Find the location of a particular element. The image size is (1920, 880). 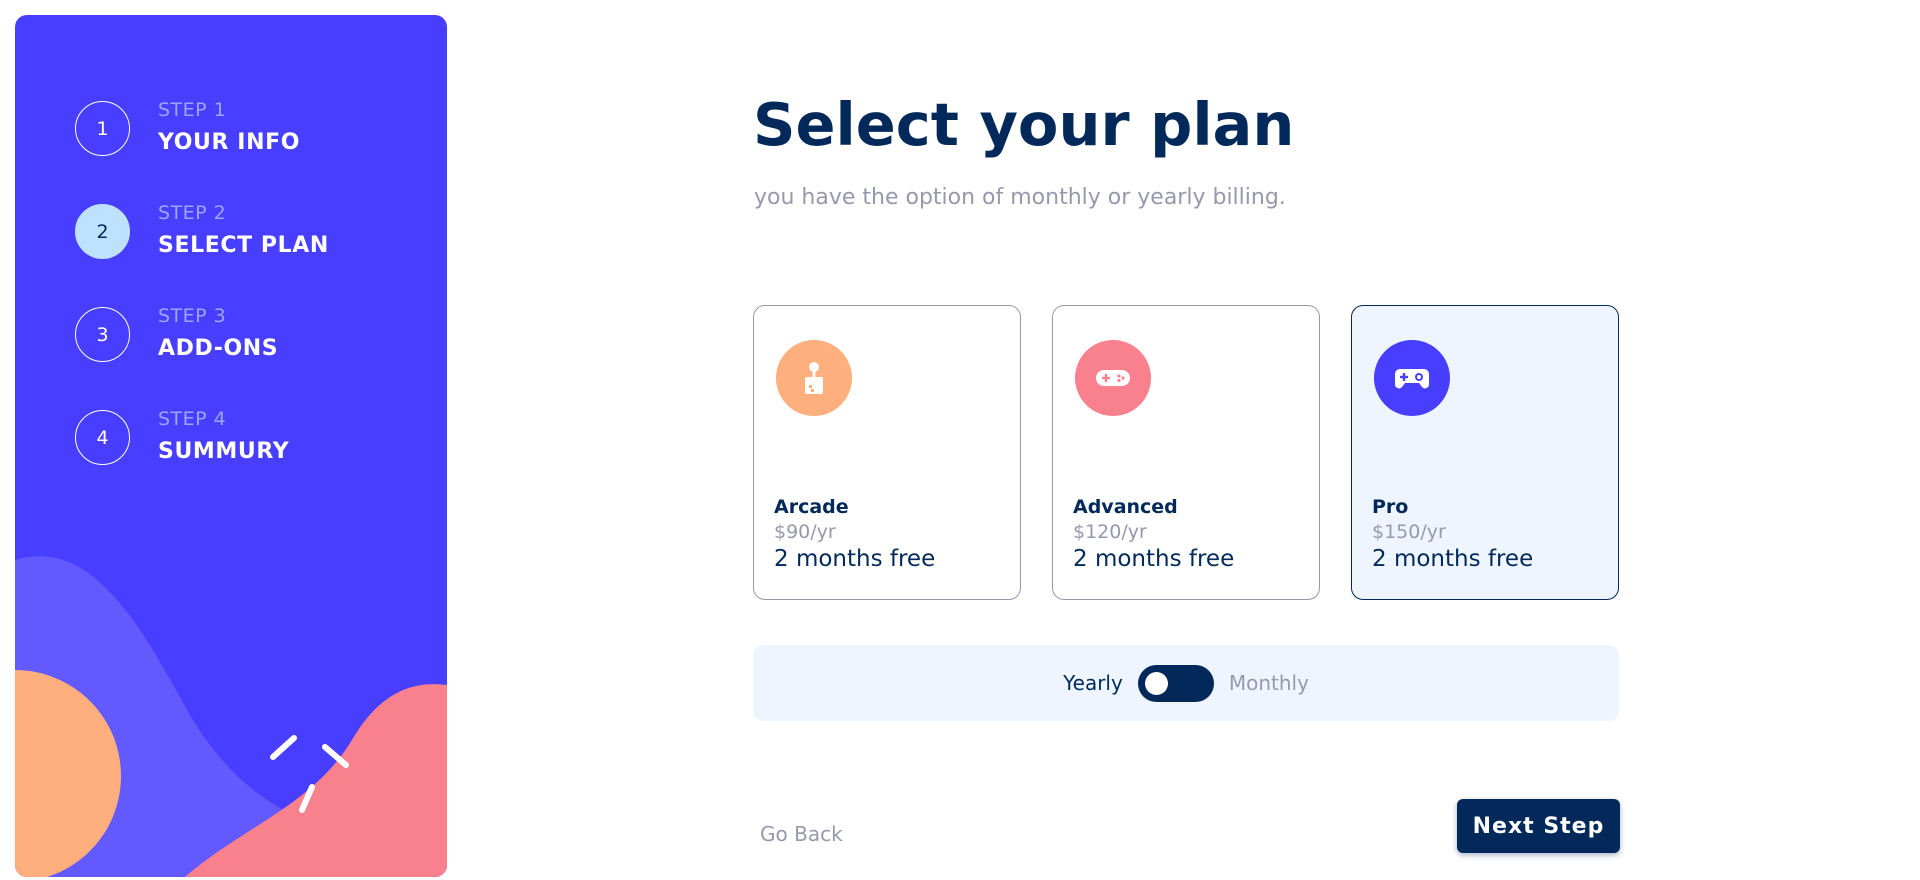

plan-name: Pro is located at coordinates (1390, 507).